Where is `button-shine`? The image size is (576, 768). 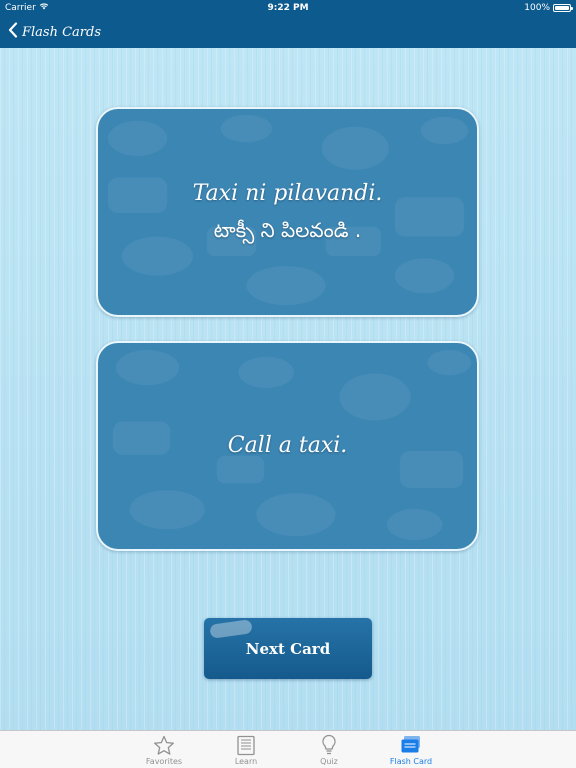
button-shine is located at coordinates (231, 629).